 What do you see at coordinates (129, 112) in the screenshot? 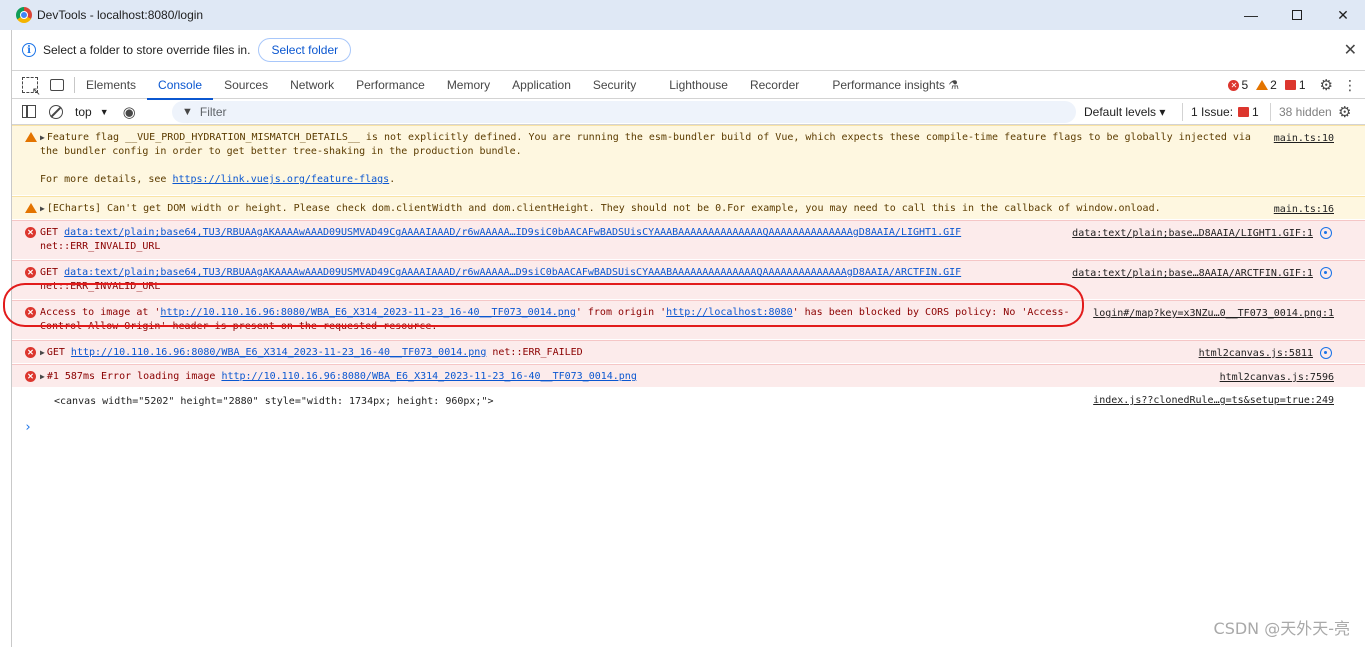
I see `live-expression-eye-icon: ◉` at bounding box center [129, 112].